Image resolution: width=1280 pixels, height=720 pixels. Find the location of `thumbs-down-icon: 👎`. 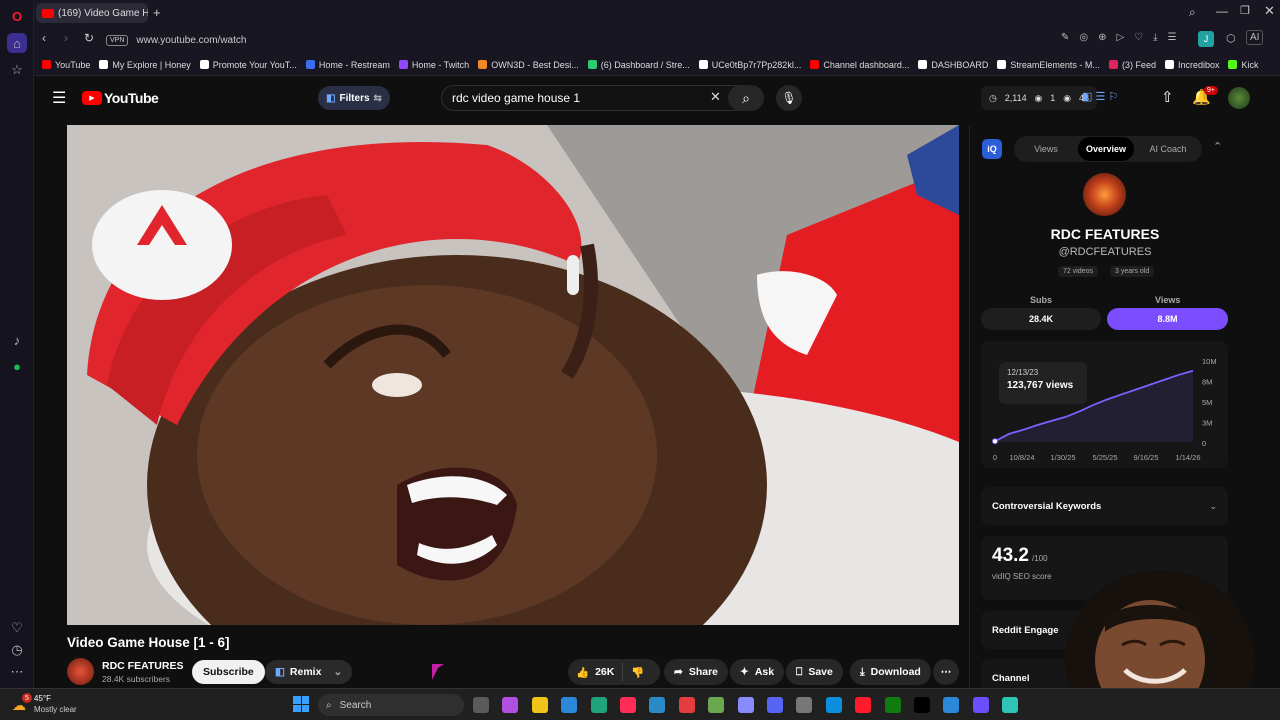

thumbs-down-icon: 👎 is located at coordinates (638, 672).